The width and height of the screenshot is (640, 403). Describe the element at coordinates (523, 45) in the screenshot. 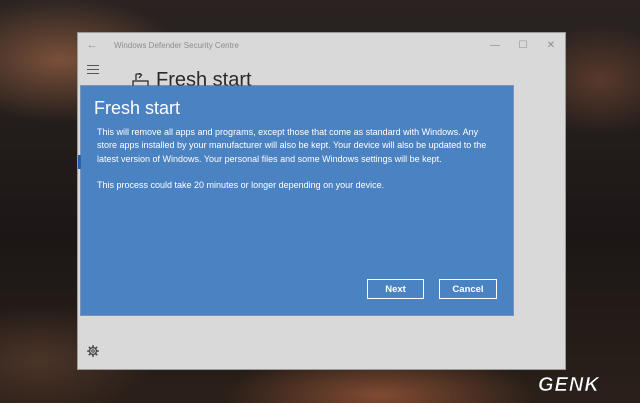

I see `maximize-button: ☐` at that location.